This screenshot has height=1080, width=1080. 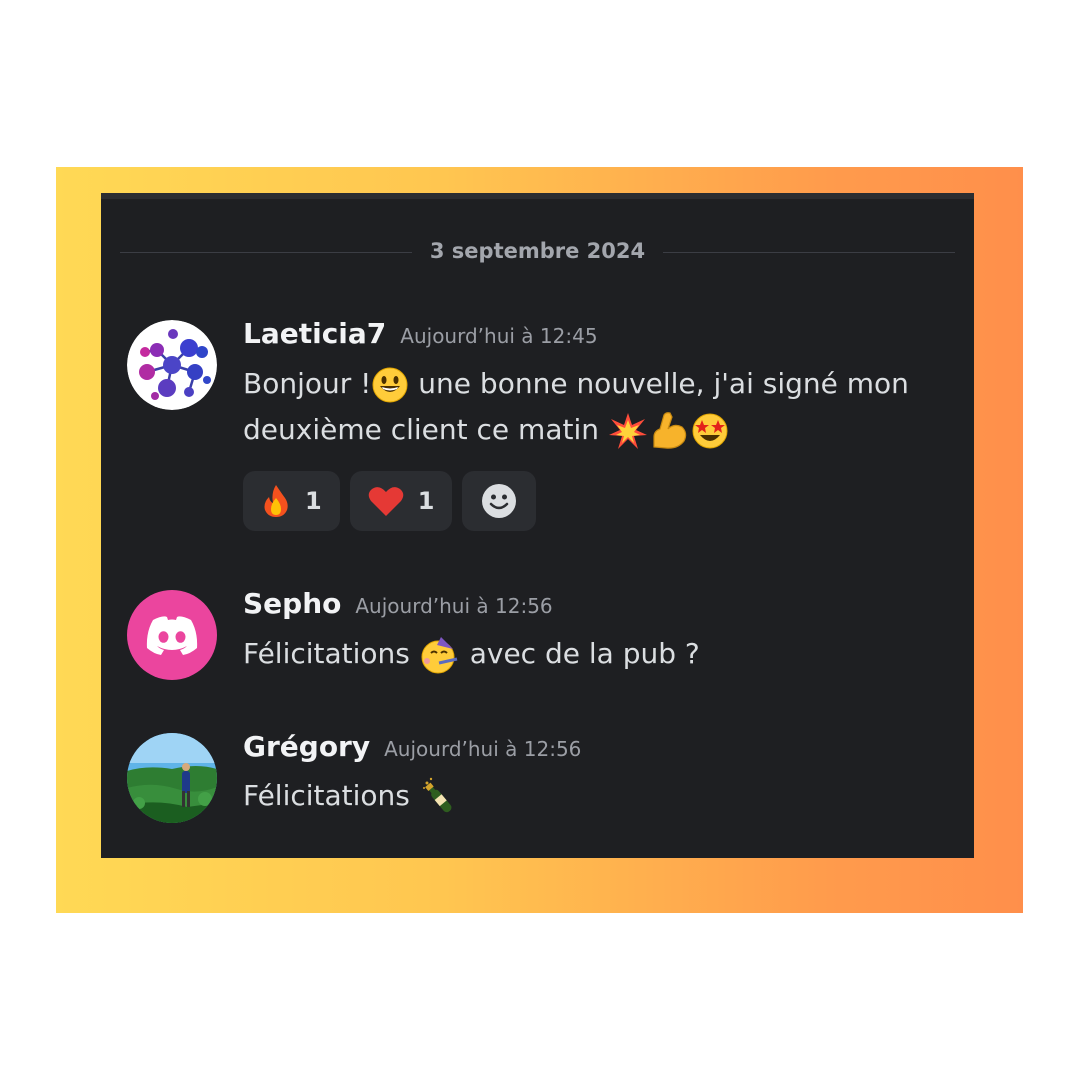 What do you see at coordinates (627, 431) in the screenshot?
I see `collision-emoji-icon` at bounding box center [627, 431].